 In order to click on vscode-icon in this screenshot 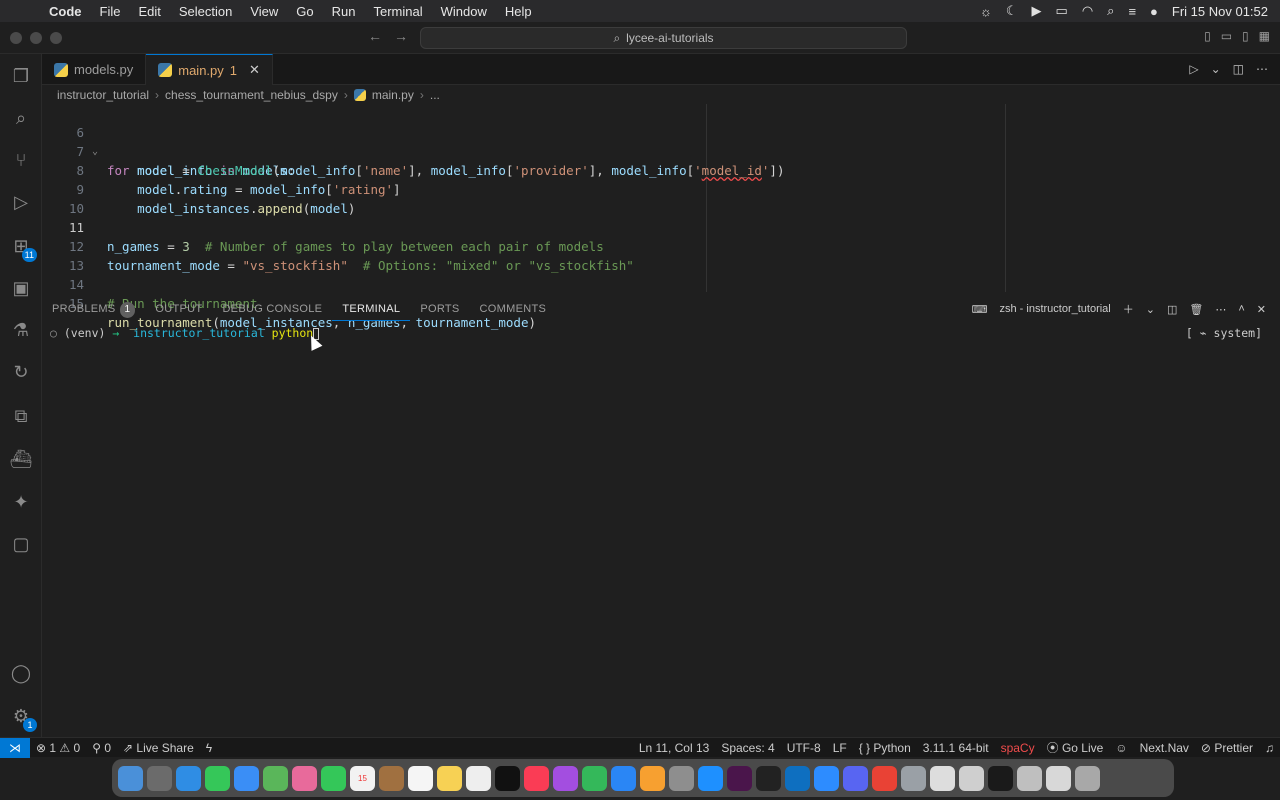, I will do `click(797, 778)`.